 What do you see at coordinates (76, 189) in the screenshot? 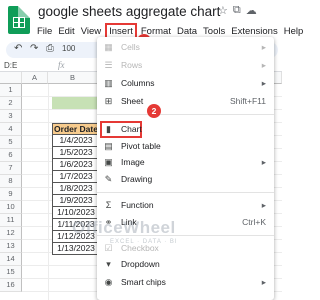
I see `date-cell: 1/8/2023` at bounding box center [76, 189].